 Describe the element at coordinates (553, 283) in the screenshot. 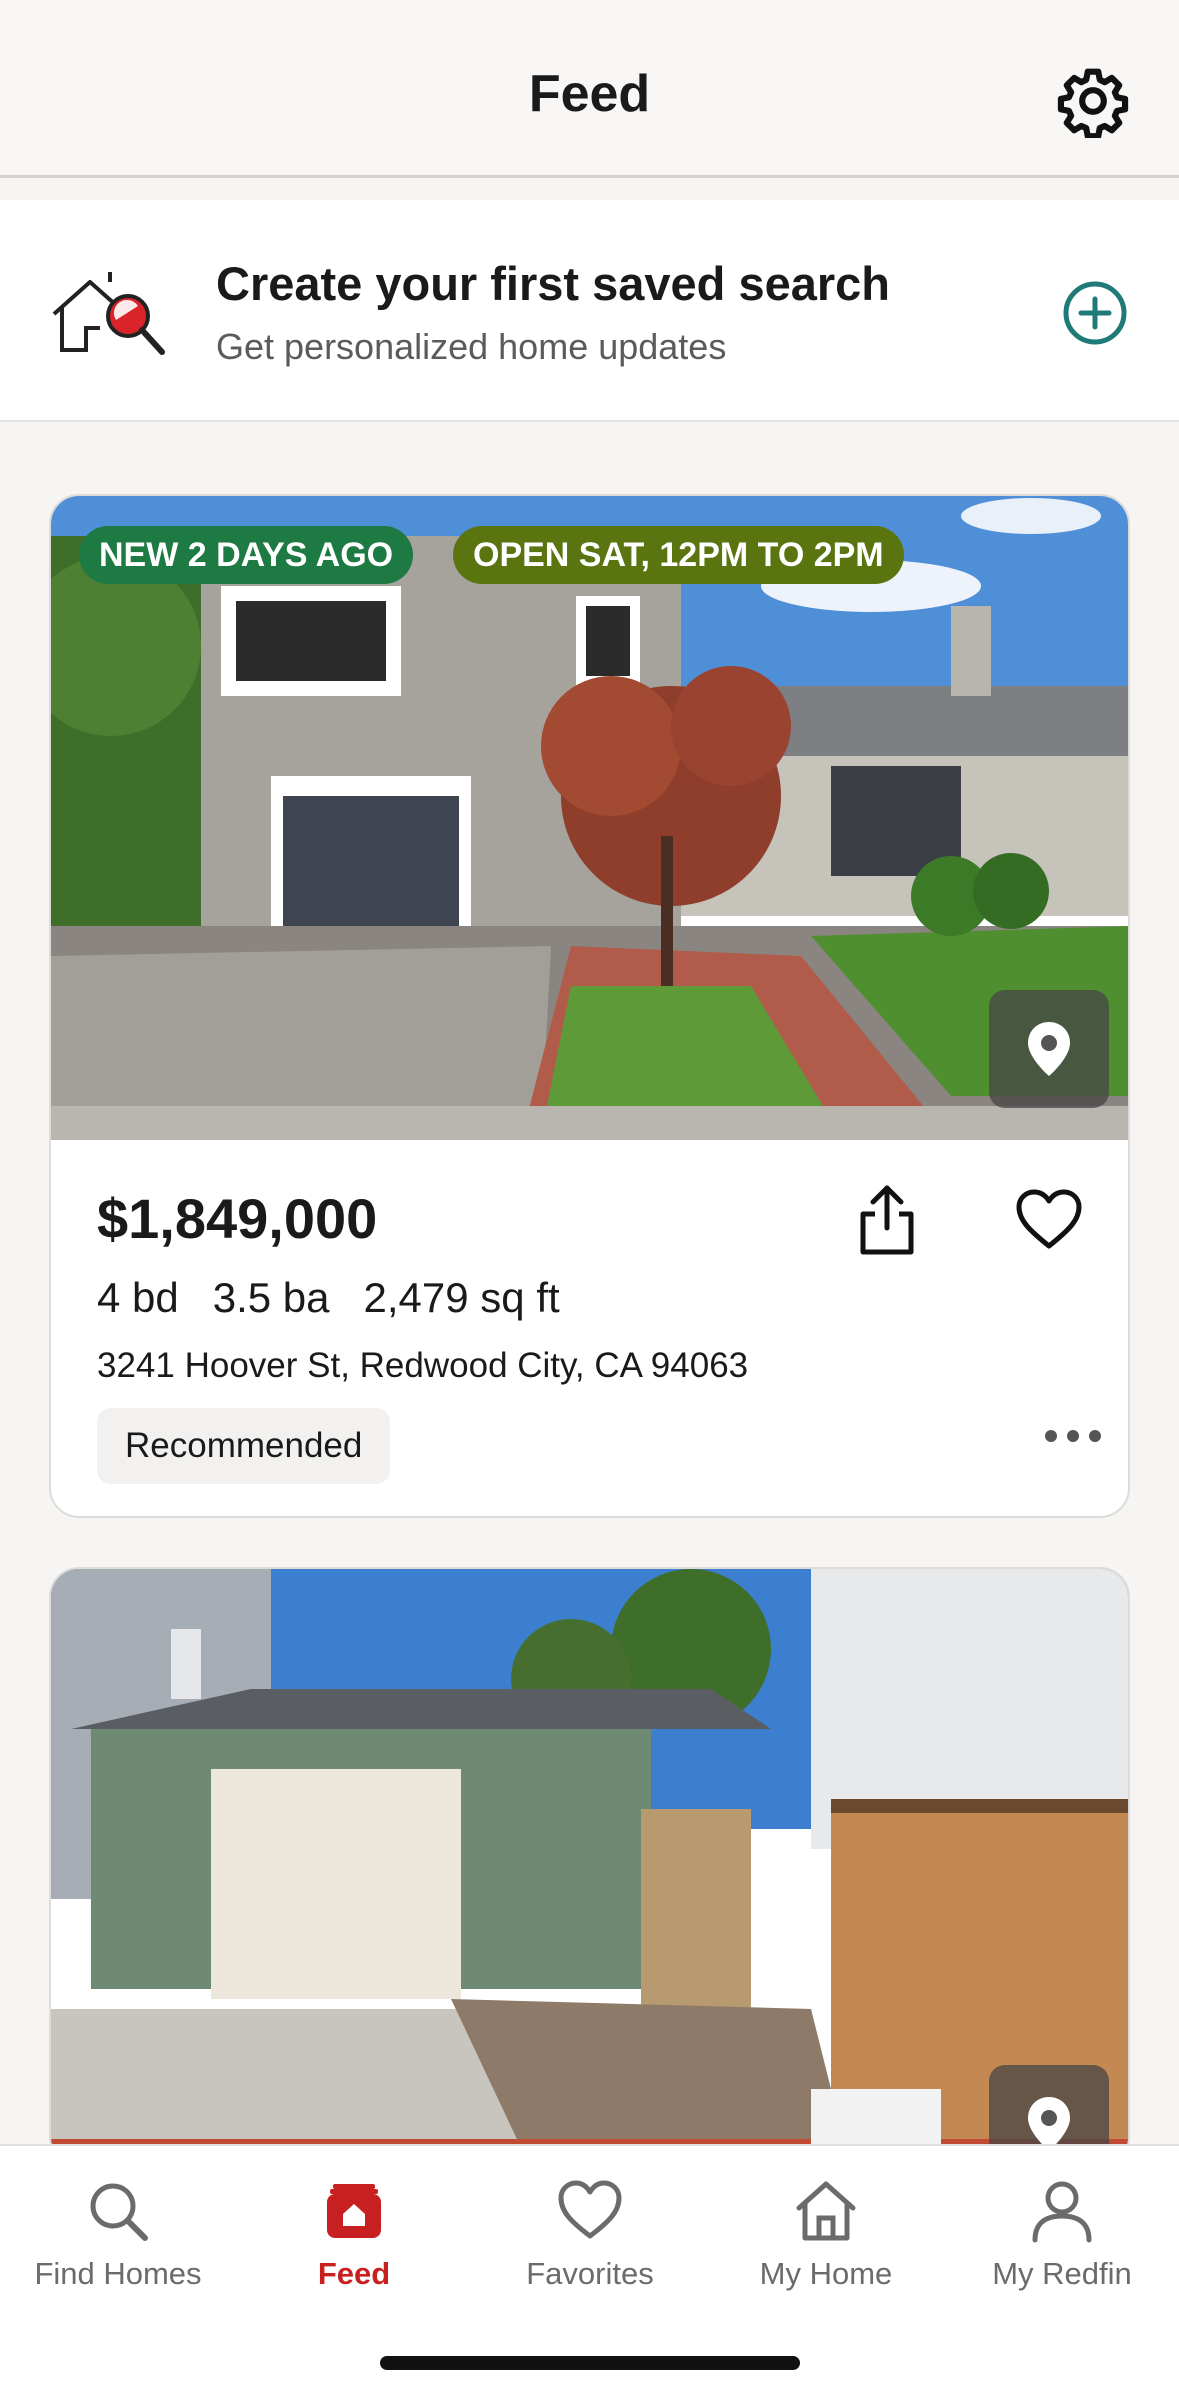

I see `banner-title: Create your first saved search` at that location.